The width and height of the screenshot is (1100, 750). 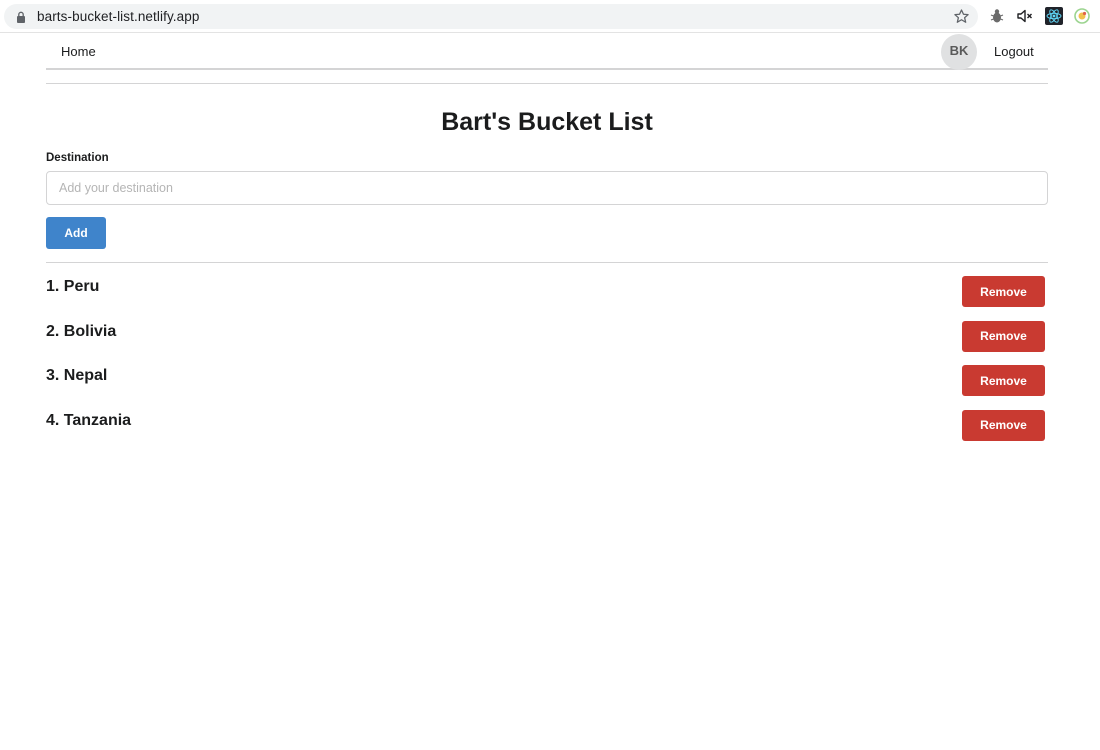 What do you see at coordinates (547, 122) in the screenshot?
I see `page-title: Bart's Bucket List` at bounding box center [547, 122].